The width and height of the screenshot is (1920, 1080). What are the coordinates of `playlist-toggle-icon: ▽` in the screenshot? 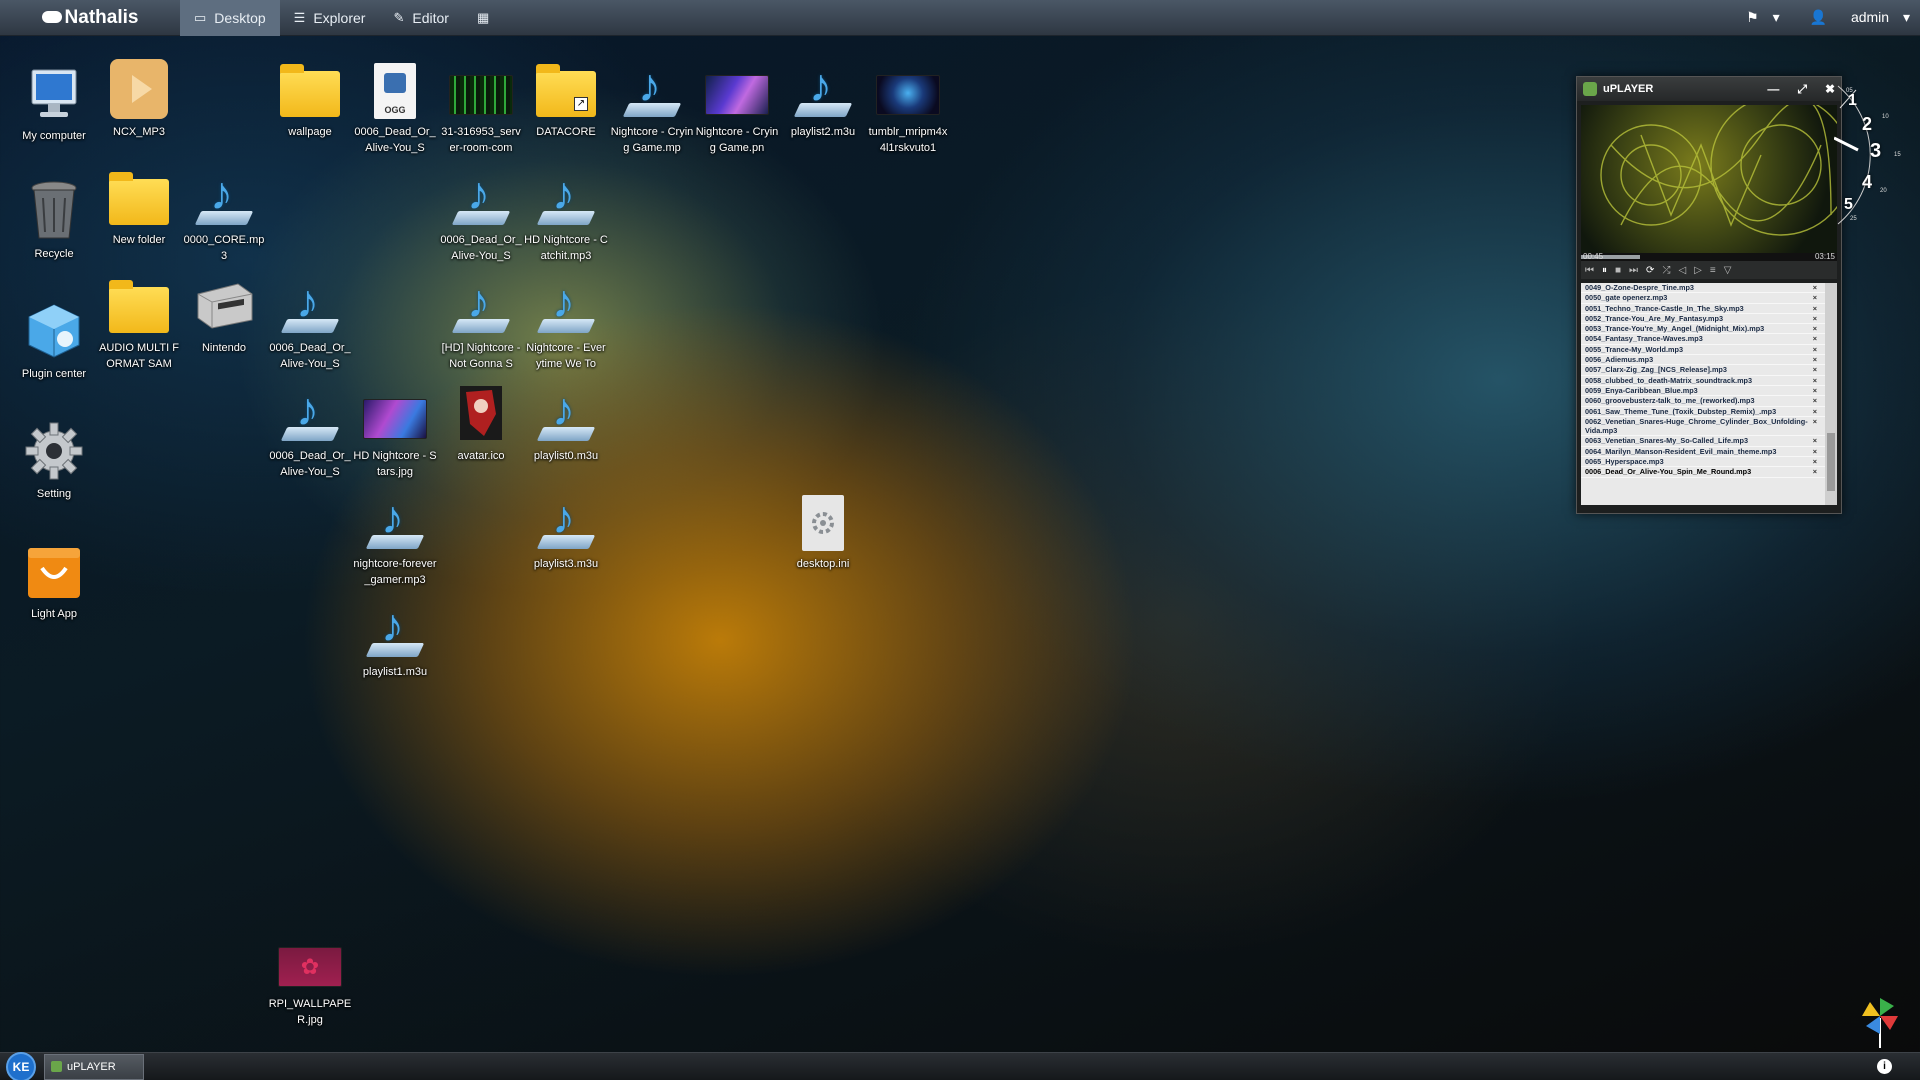 It's located at (1728, 270).